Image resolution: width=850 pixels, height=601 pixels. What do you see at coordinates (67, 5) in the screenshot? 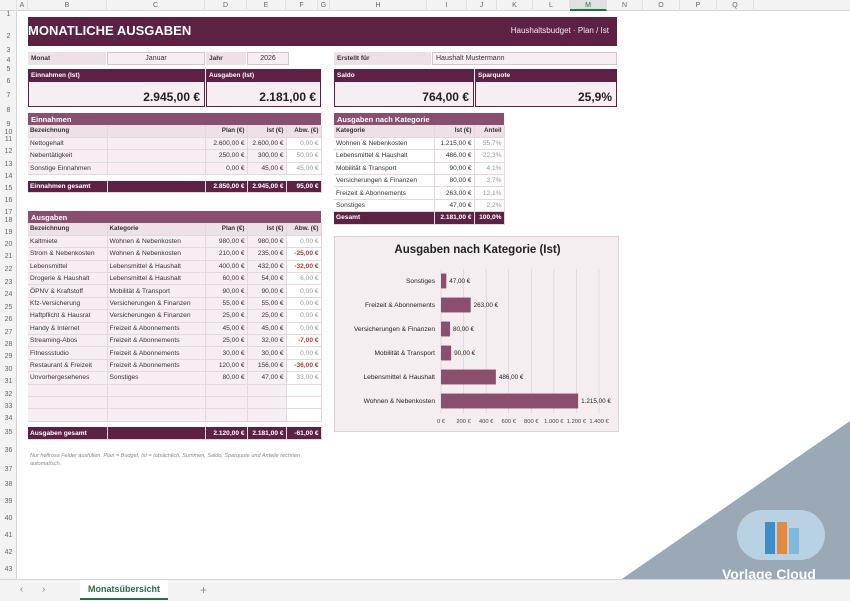
I see `column-header-B: B` at bounding box center [67, 5].